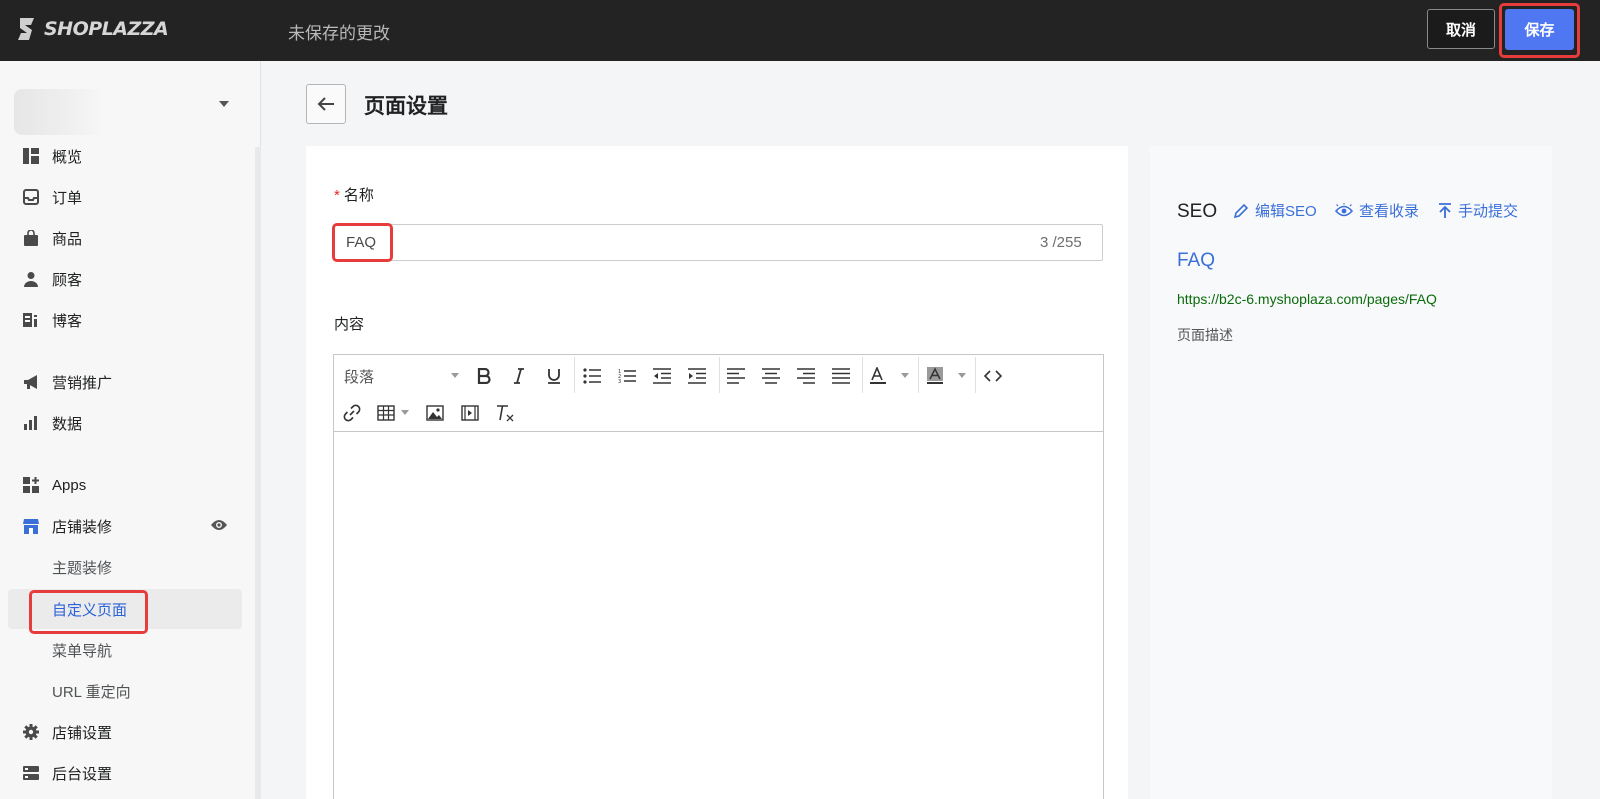  I want to click on italic-button, so click(519, 376).